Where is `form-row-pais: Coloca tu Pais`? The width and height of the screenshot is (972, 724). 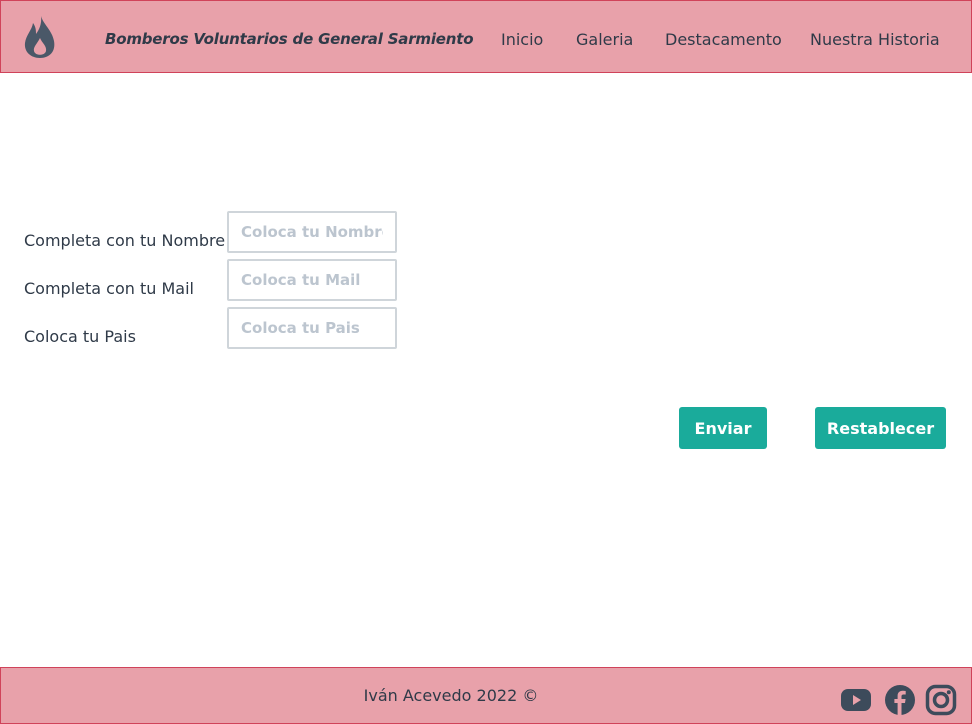 form-row-pais: Coloca tu Pais is located at coordinates (486, 328).